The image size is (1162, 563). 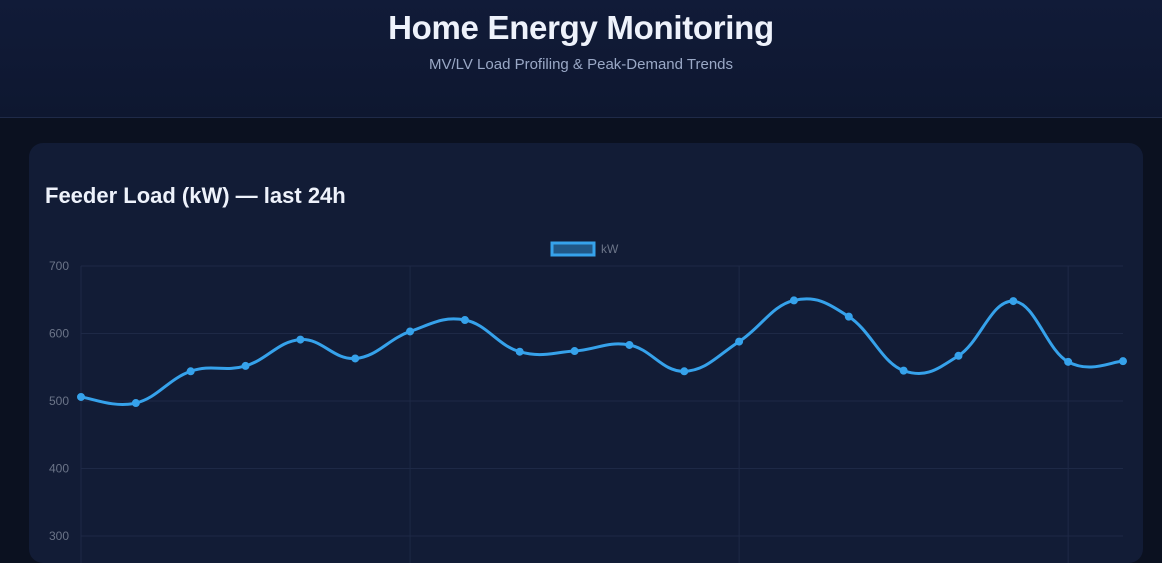 What do you see at coordinates (59, 536) in the screenshot?
I see `y-tick-label: 300` at bounding box center [59, 536].